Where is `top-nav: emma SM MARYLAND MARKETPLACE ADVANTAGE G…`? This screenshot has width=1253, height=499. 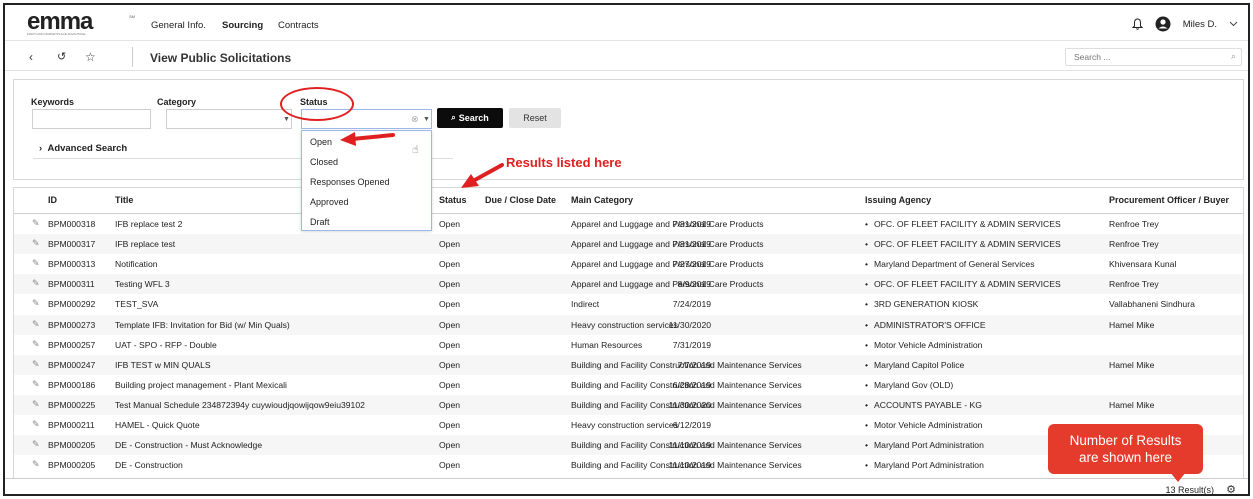
top-nav: emma SM MARYLAND MARKETPLACE ADVANTAGE G… is located at coordinates (626, 23).